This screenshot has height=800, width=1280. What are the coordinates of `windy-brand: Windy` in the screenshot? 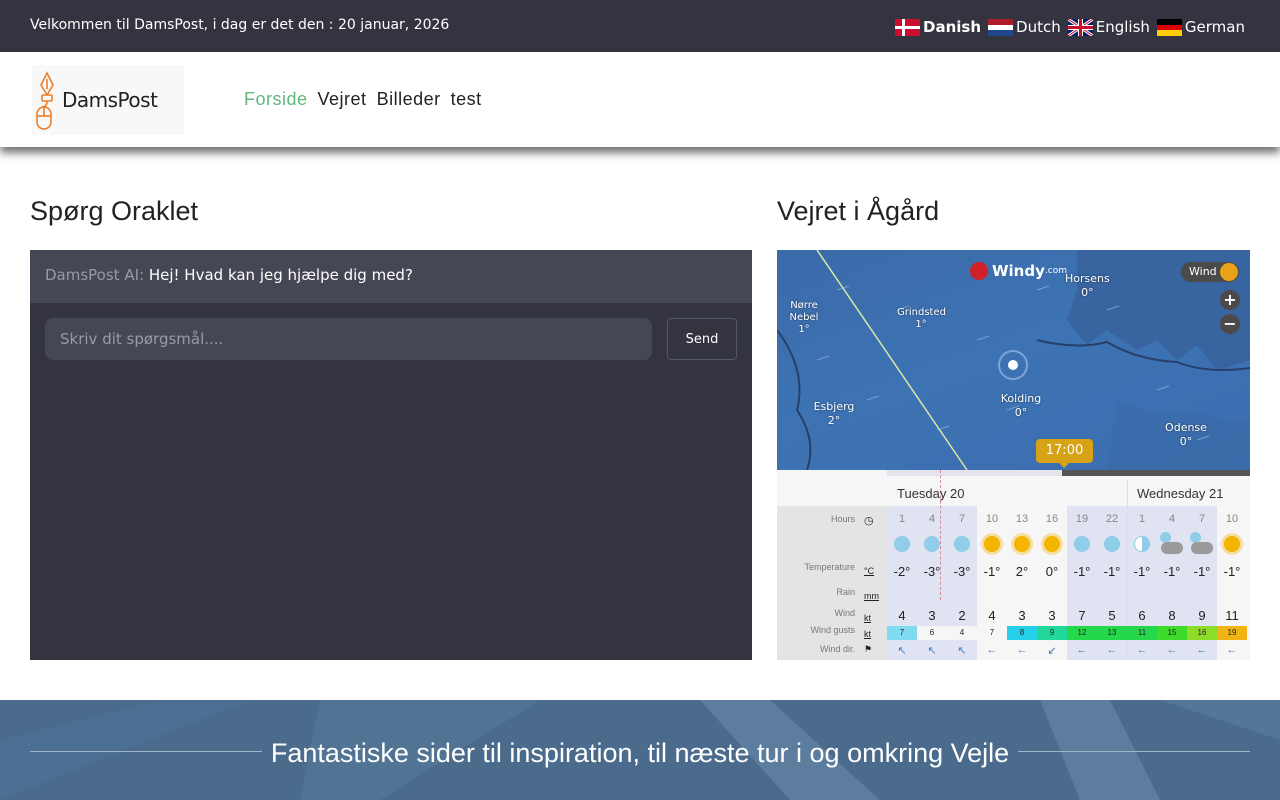 It's located at (1018, 271).